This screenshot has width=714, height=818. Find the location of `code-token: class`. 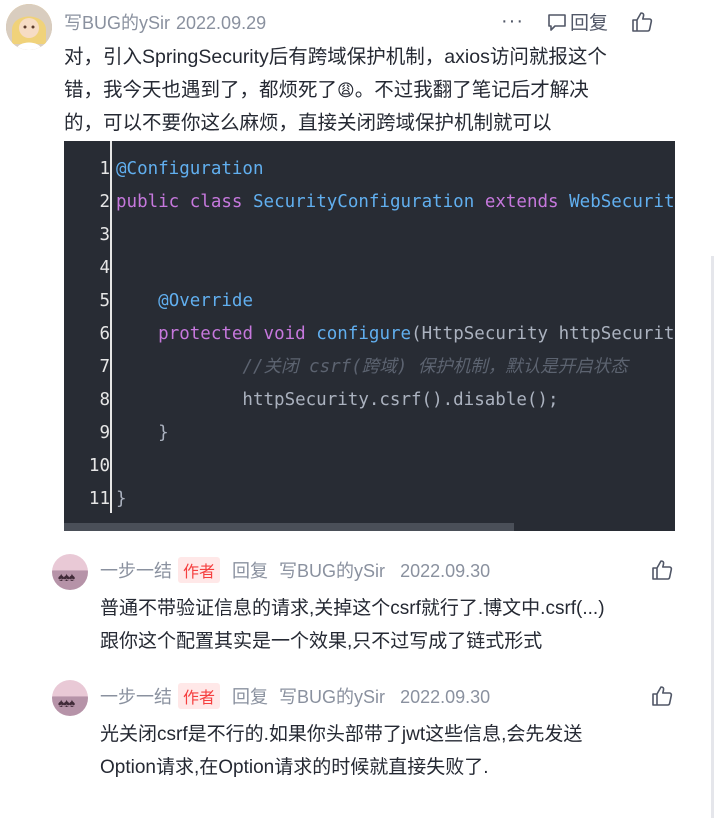

code-token: class is located at coordinates (216, 202).